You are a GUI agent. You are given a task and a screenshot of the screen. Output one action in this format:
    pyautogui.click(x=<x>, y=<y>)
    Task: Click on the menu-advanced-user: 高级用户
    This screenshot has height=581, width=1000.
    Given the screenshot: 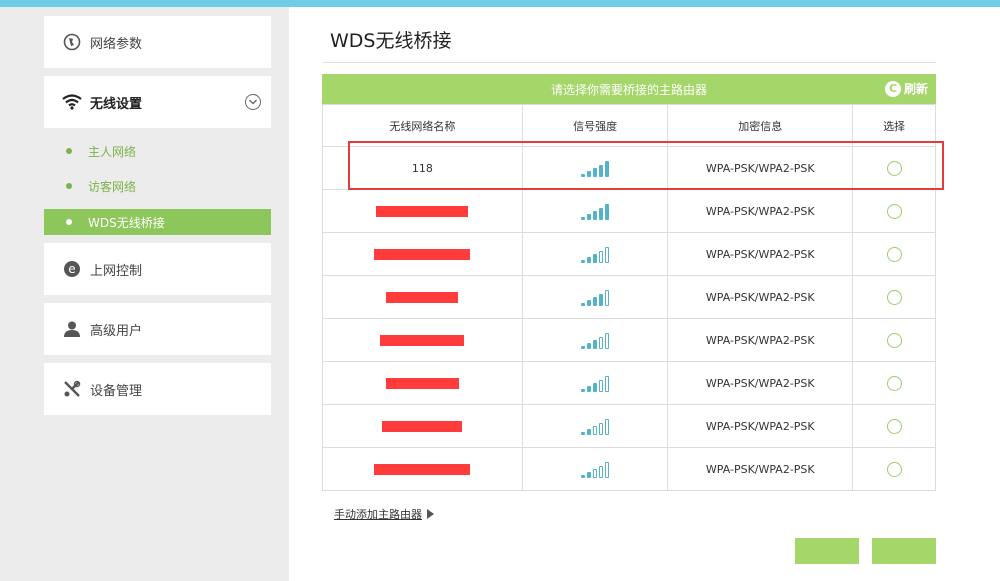 What is the action you would take?
    pyautogui.click(x=157, y=329)
    